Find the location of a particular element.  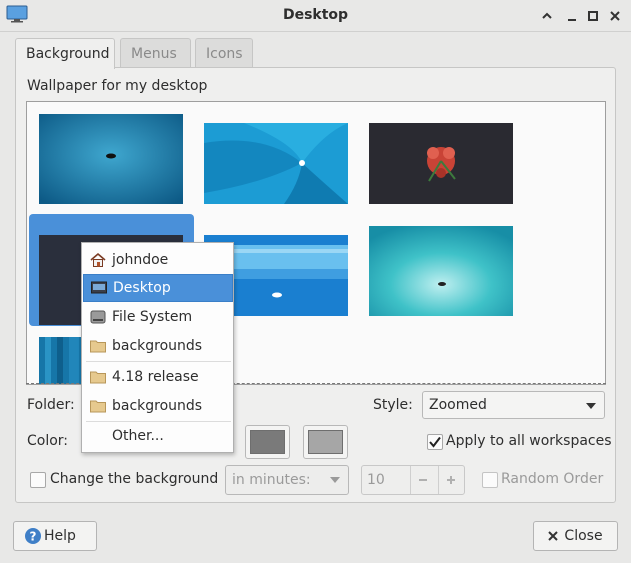

menu-separator is located at coordinates (158, 361).